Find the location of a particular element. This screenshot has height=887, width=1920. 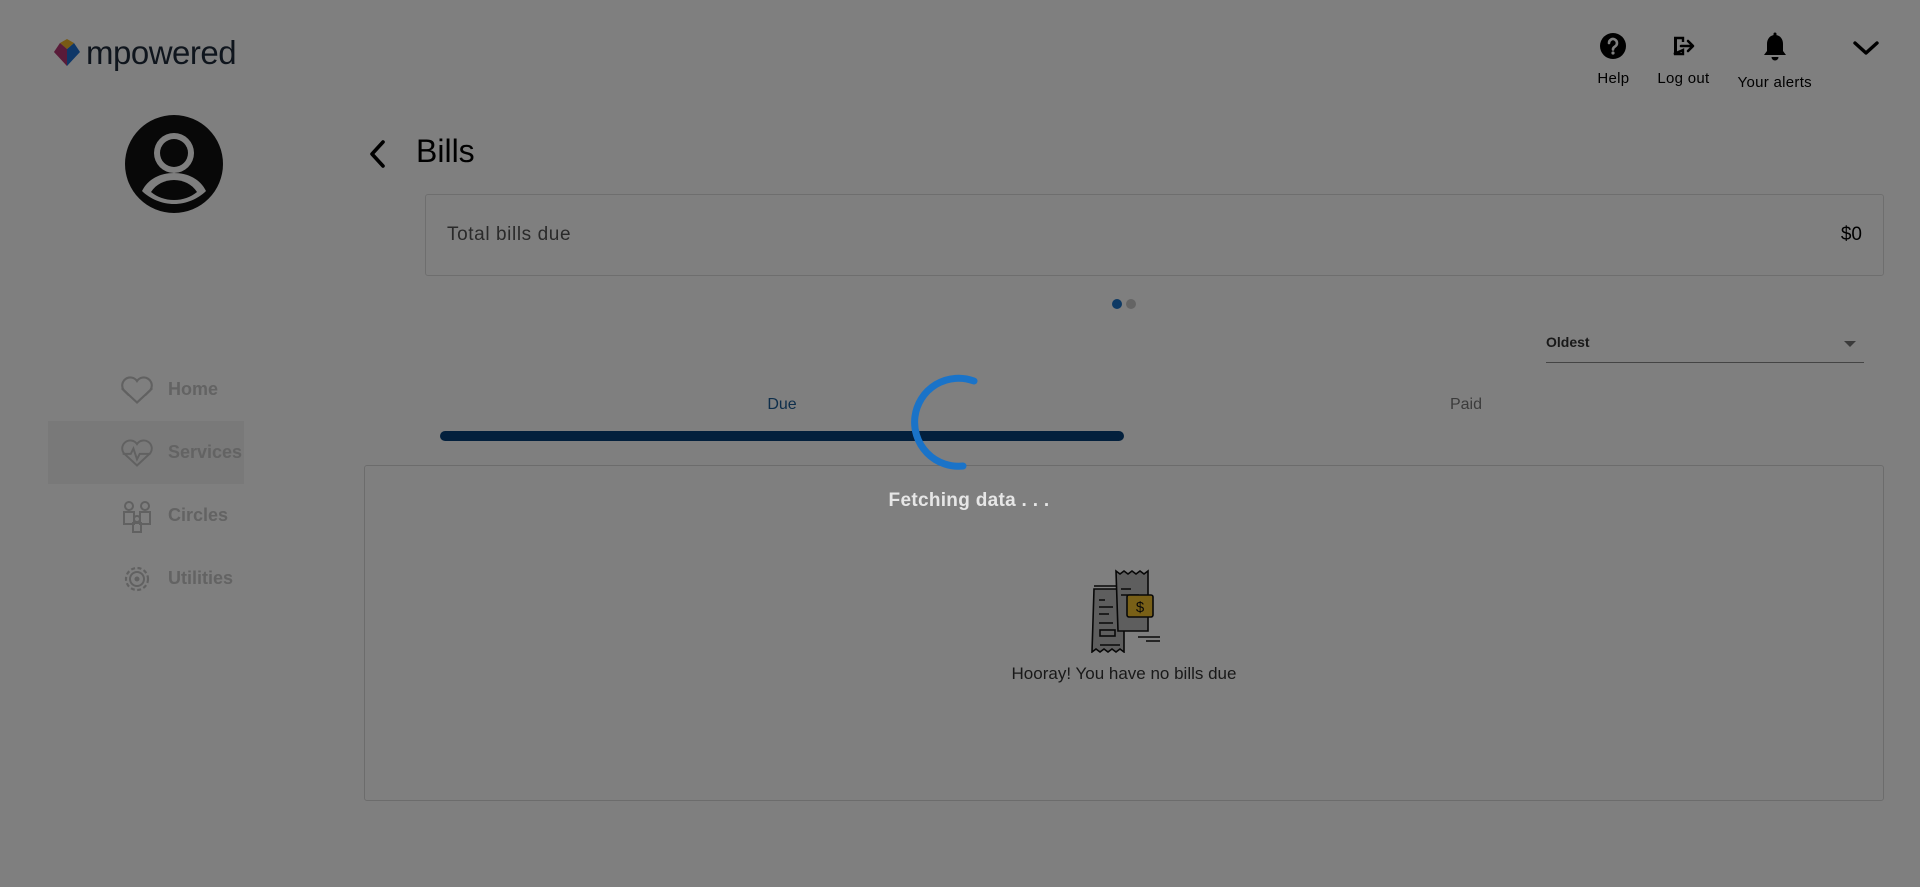

loading-spinner-icon is located at coordinates (944, 422).